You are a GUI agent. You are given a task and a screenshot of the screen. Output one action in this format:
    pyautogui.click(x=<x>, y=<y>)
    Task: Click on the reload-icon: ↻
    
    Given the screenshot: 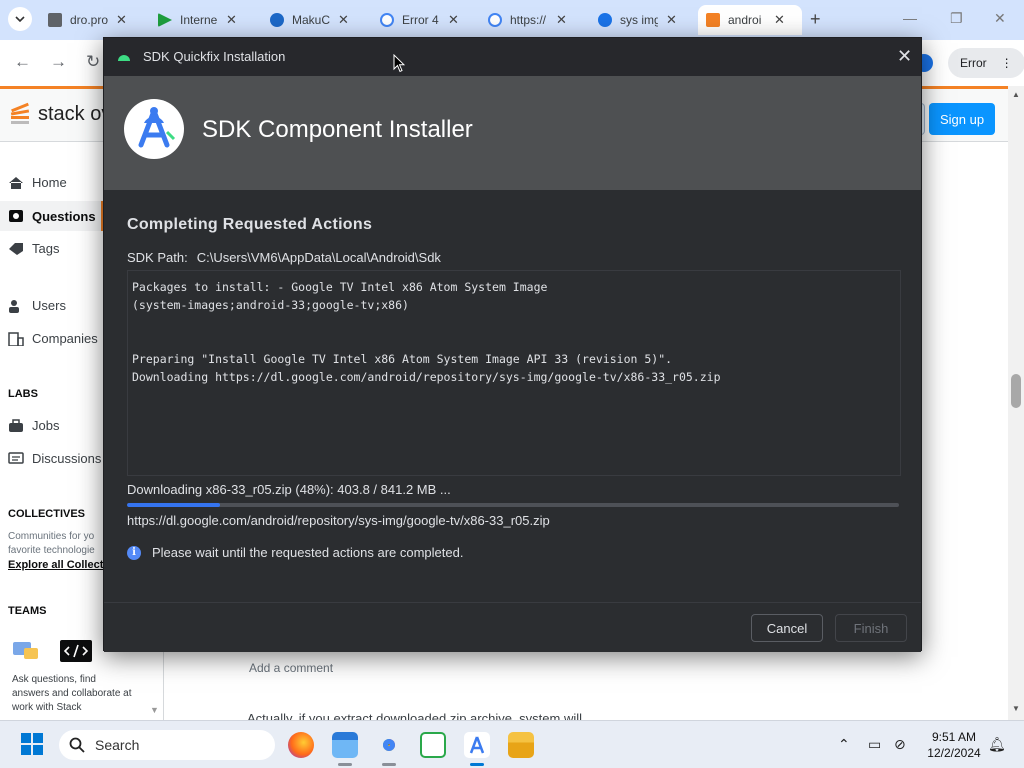 What is the action you would take?
    pyautogui.click(x=93, y=62)
    